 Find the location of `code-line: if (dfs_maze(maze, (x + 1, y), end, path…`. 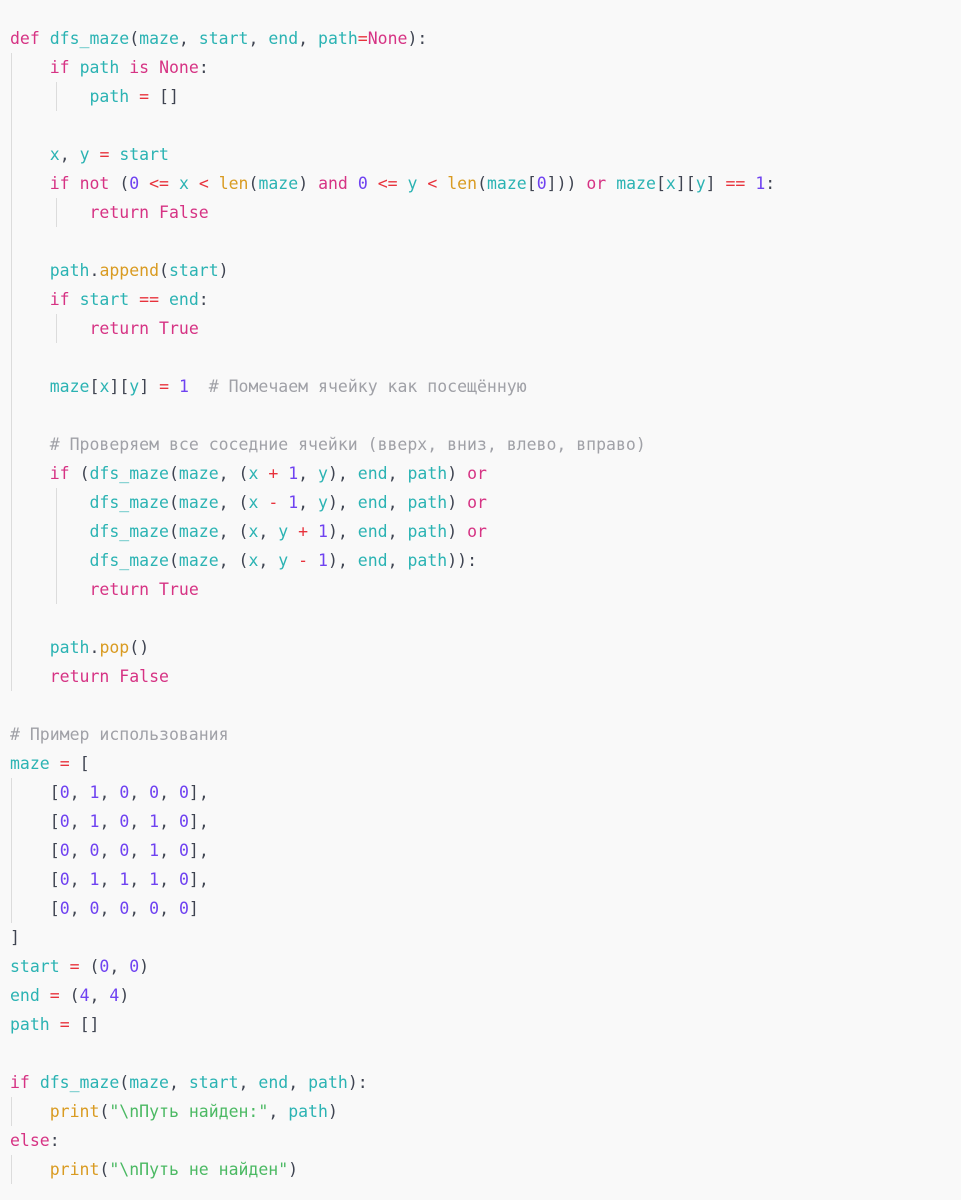

code-line: if (dfs_maze(maze, (x + 1, y), end, path… is located at coordinates (480, 473).